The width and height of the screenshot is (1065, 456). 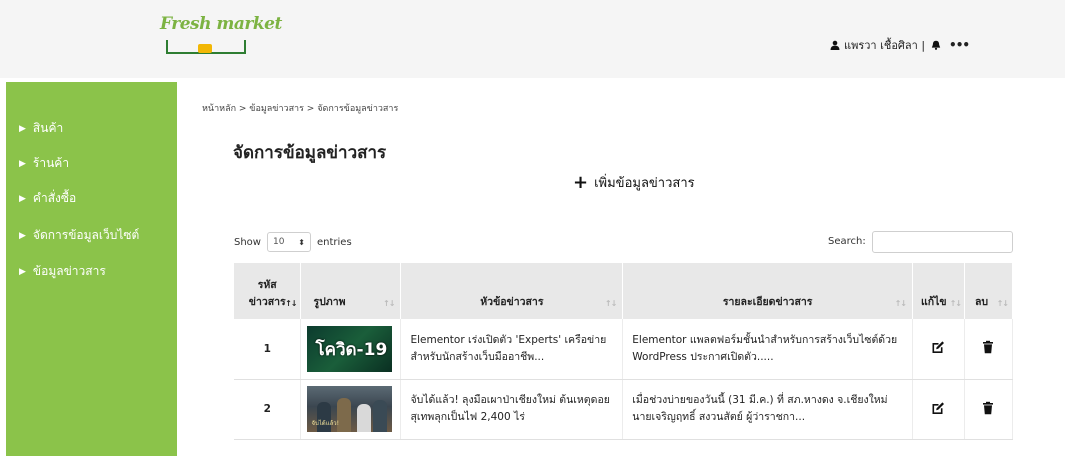 What do you see at coordinates (512, 302) in the screenshot?
I see `column-header-label: หัวข้อข่าวสาร` at bounding box center [512, 302].